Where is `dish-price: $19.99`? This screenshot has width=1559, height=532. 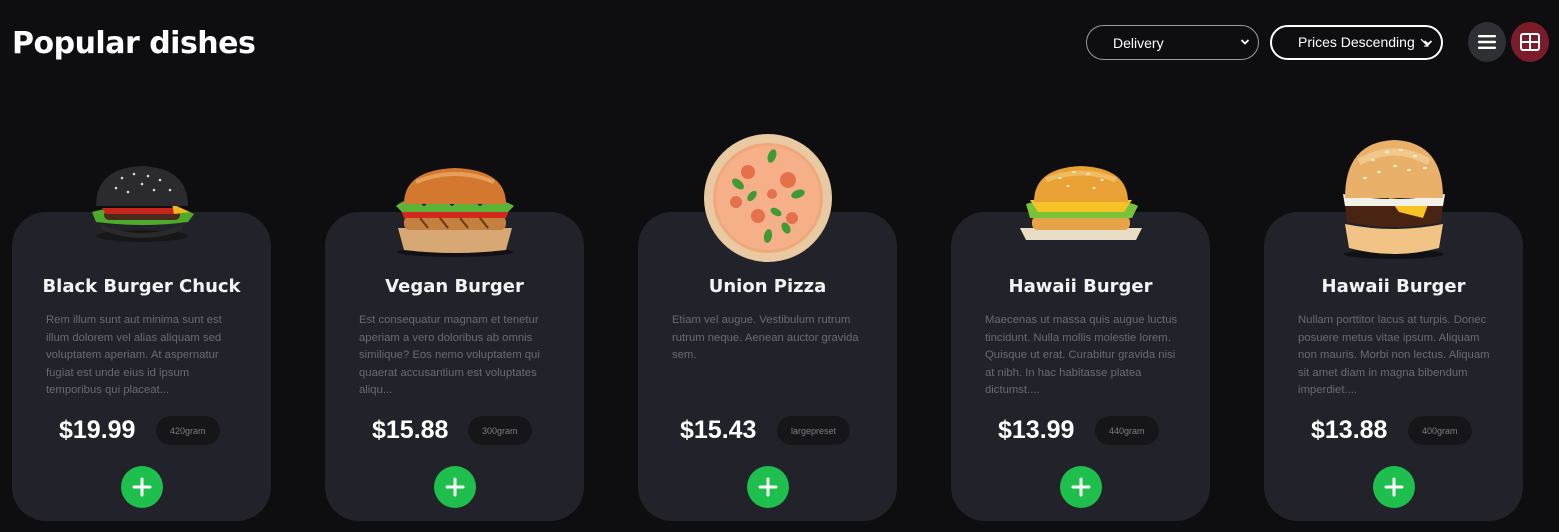
dish-price: $19.99 is located at coordinates (97, 430).